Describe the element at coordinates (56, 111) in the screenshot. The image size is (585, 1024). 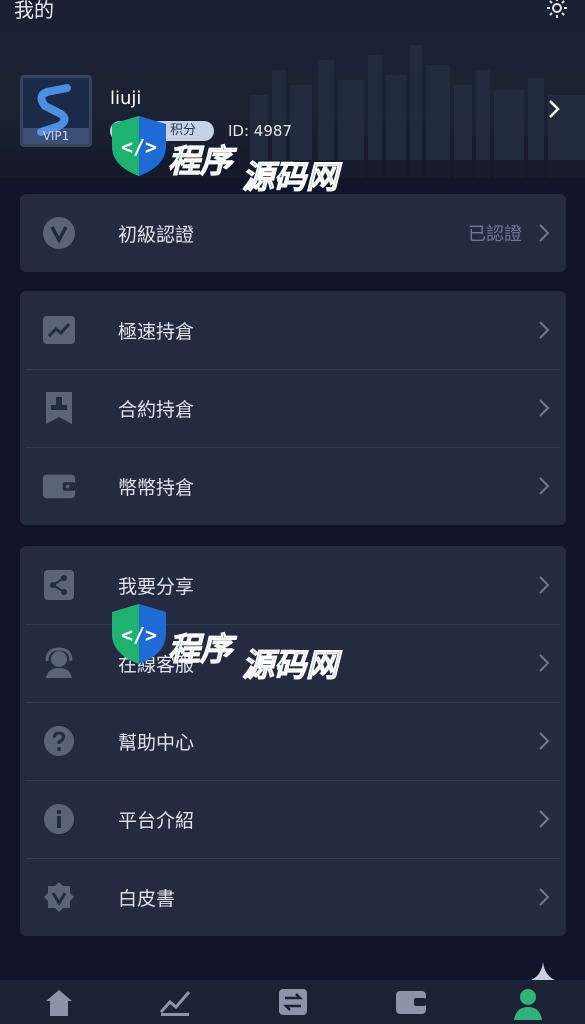
I see `avatar: VIP1` at that location.